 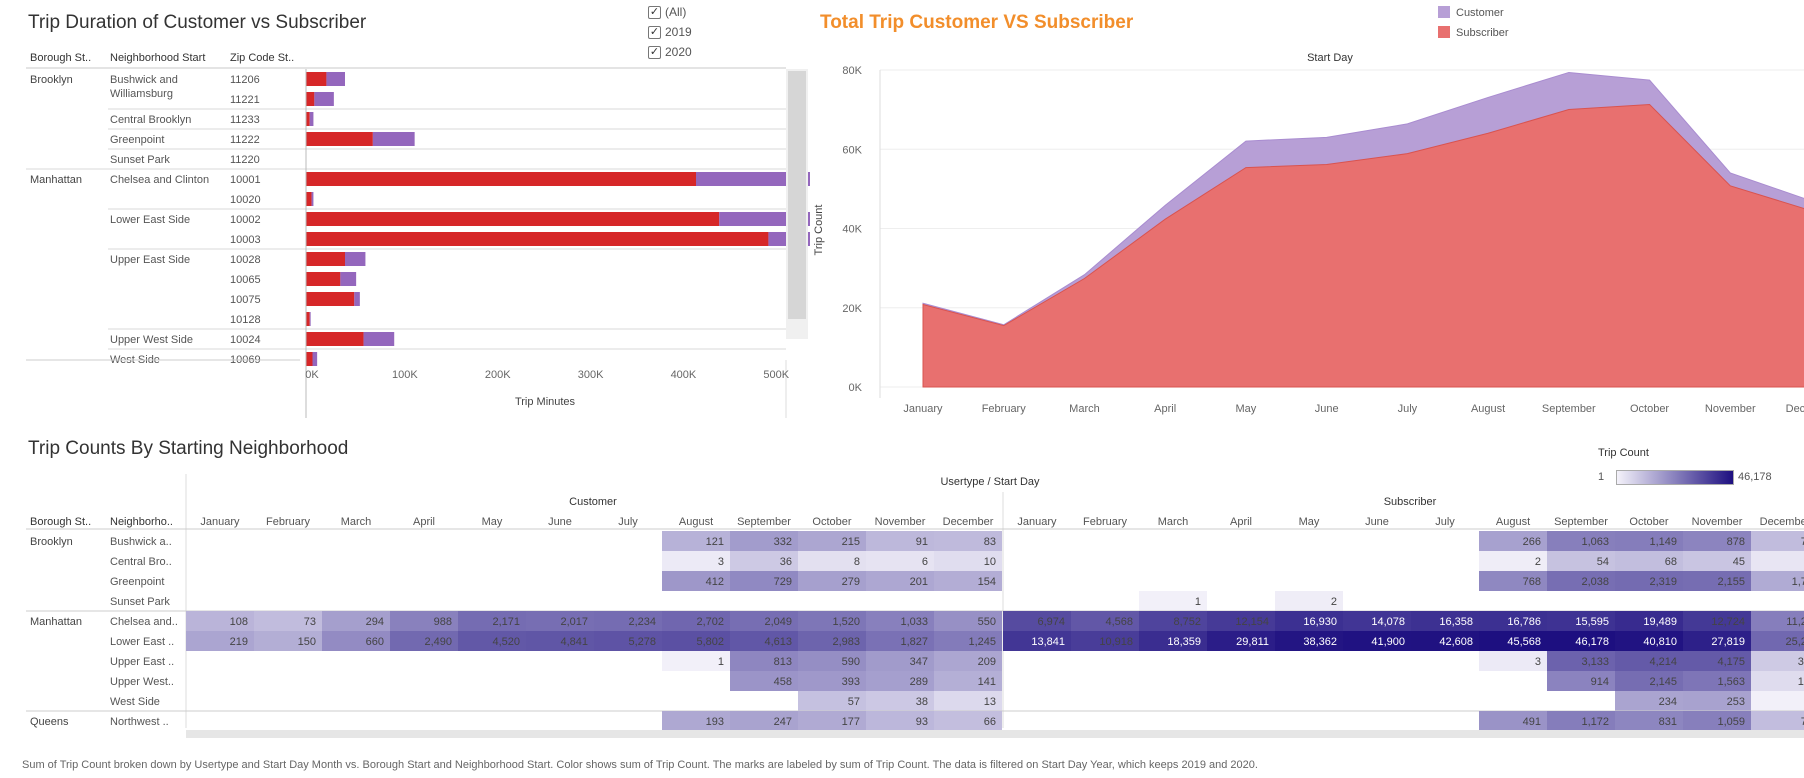 I want to click on customer-cell-label: 550, so click(x=987, y=622).